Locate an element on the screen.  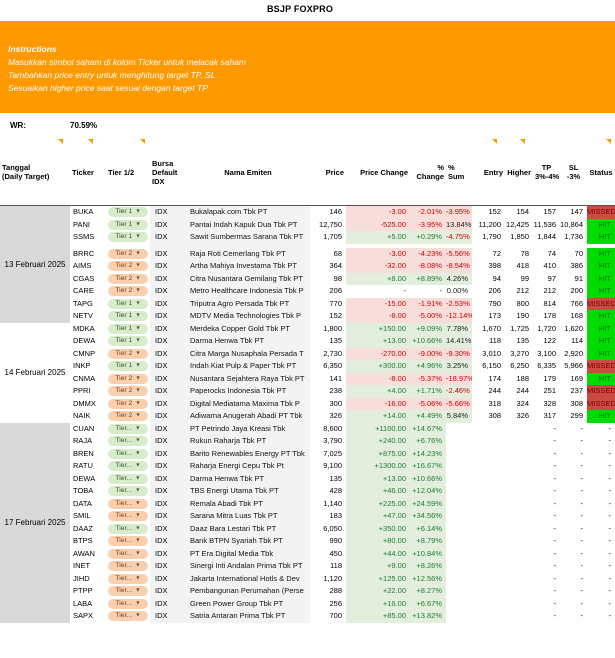
price-change-cell: +22.00 is located at coordinates (378, 591).